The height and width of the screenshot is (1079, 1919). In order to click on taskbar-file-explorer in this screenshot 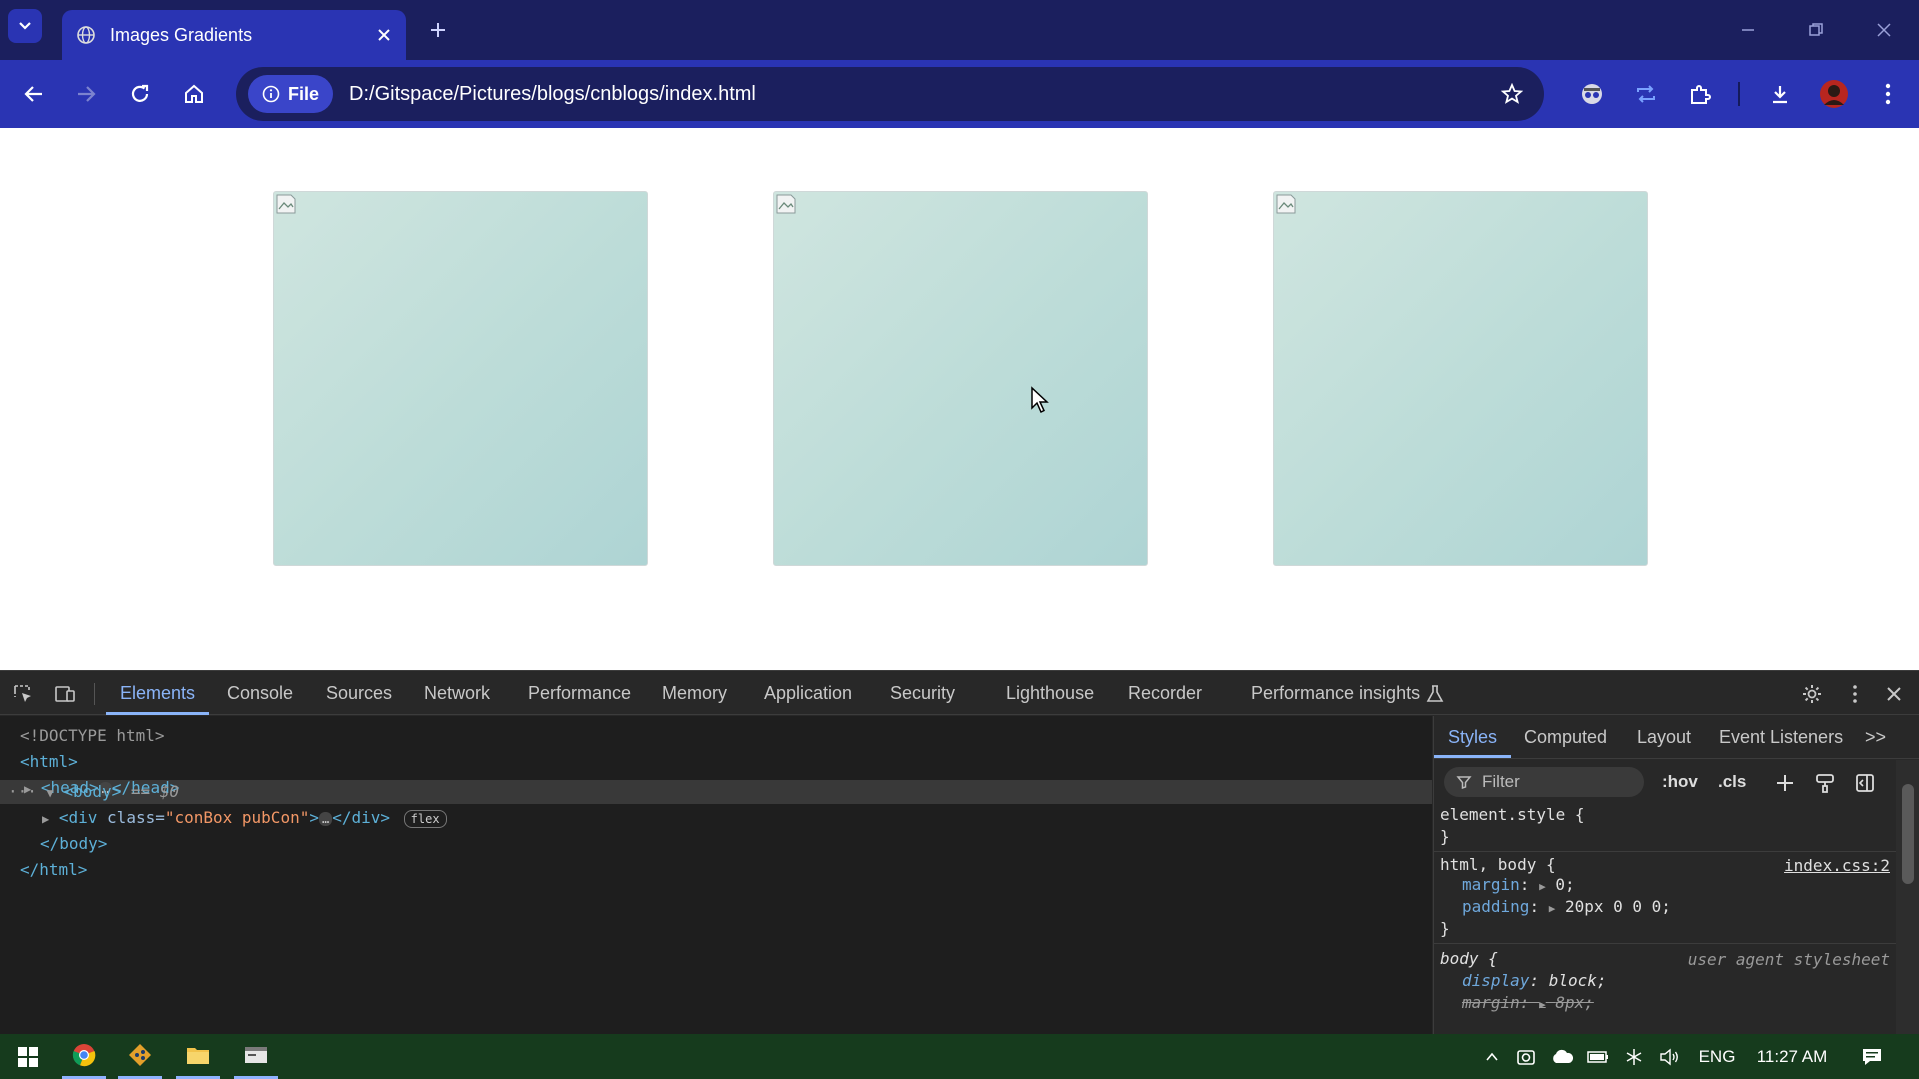, I will do `click(198, 1056)`.